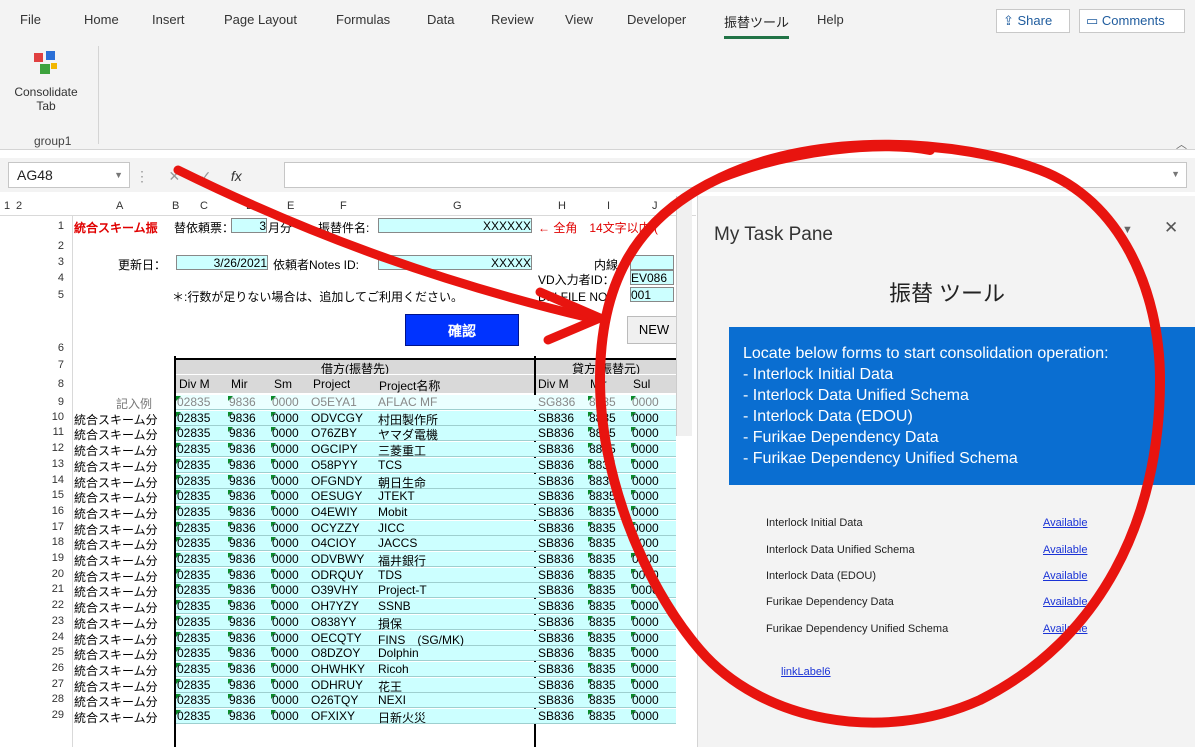 Image resolution: width=1195 pixels, height=747 pixels. What do you see at coordinates (69, 175) in the screenshot?
I see `name-box: AG48 ▼` at bounding box center [69, 175].